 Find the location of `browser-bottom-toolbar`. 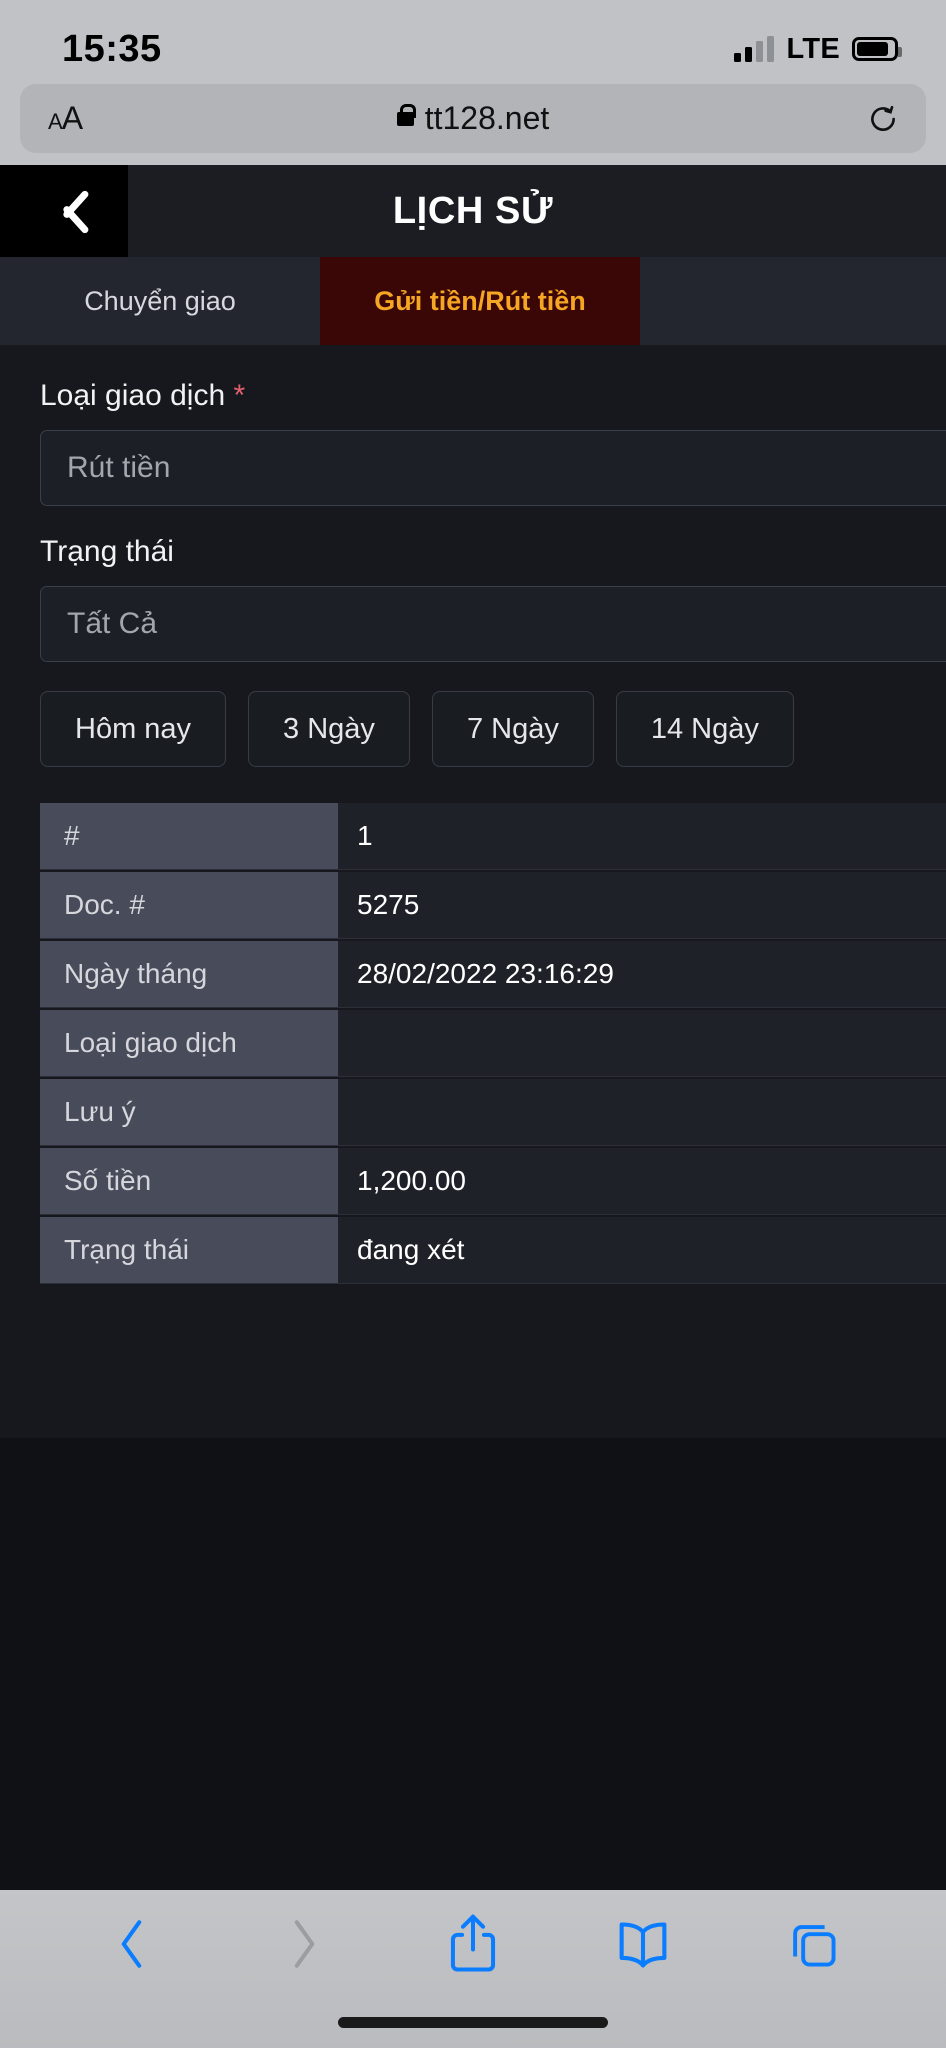

browser-bottom-toolbar is located at coordinates (473, 1969).